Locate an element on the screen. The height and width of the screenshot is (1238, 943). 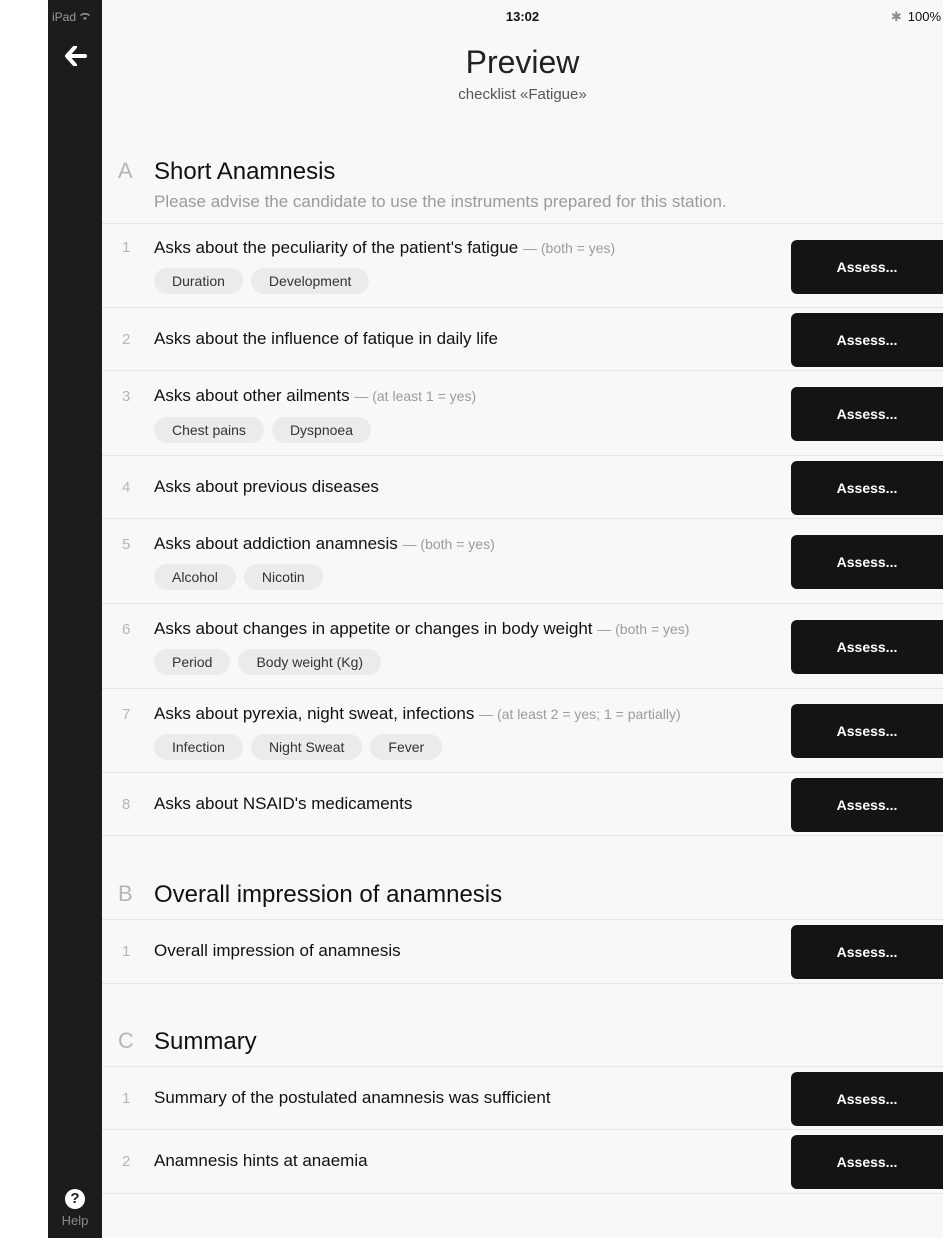
help-icon: ? is located at coordinates (75, 1199).